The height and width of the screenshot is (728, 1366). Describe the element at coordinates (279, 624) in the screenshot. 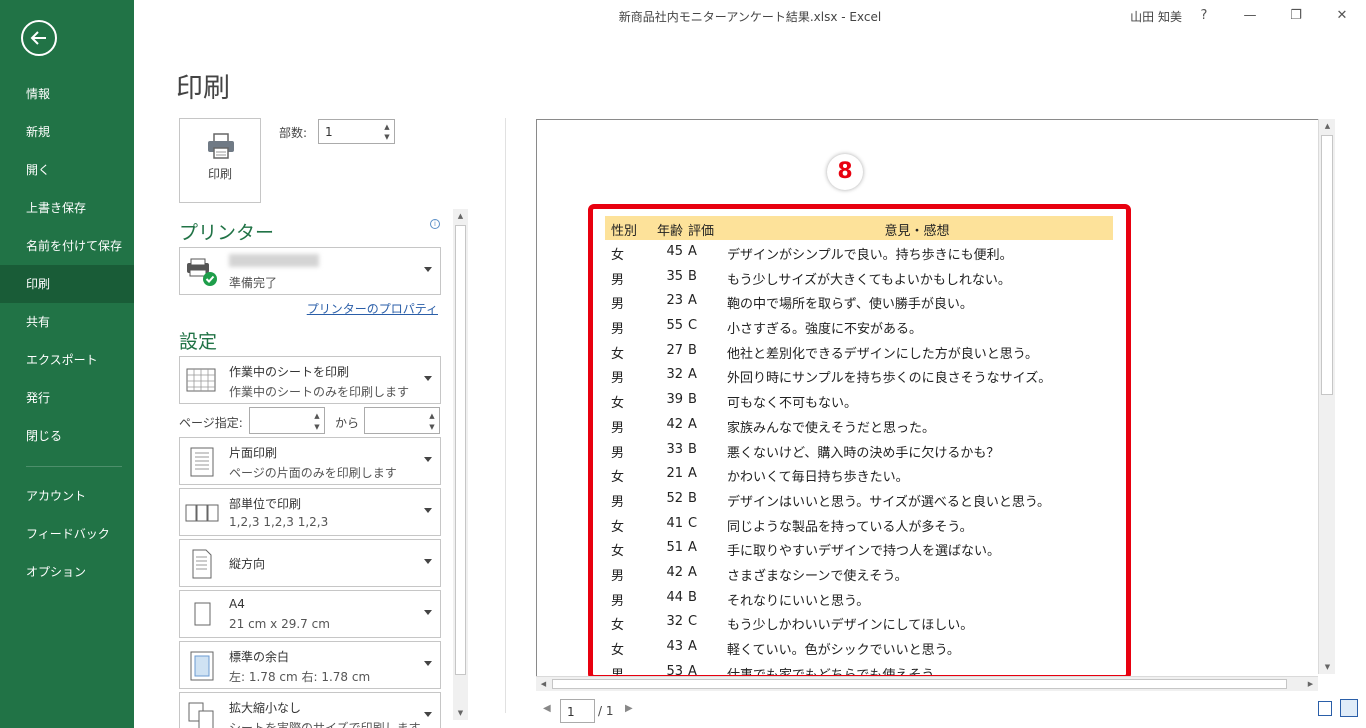

I see `paper-sub: 21 cm x 29.7 cm` at that location.